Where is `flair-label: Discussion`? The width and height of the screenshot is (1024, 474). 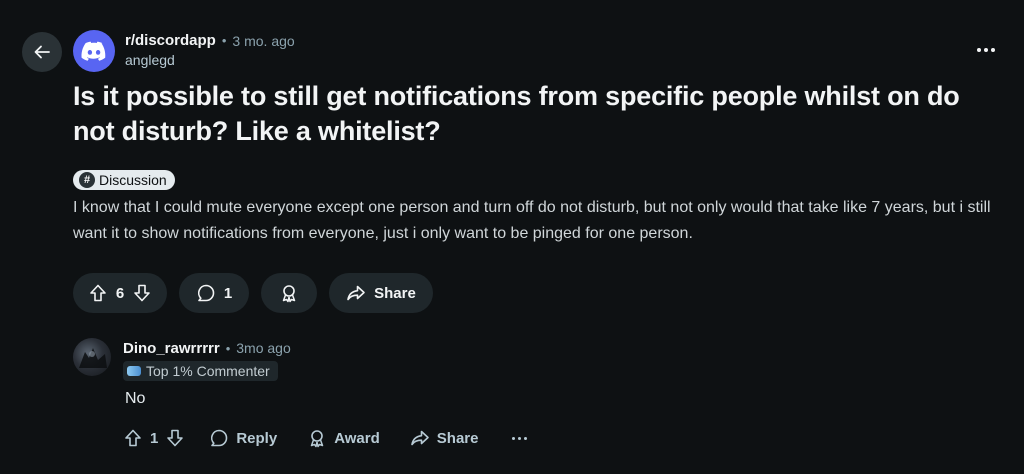
flair-label: Discussion is located at coordinates (133, 180).